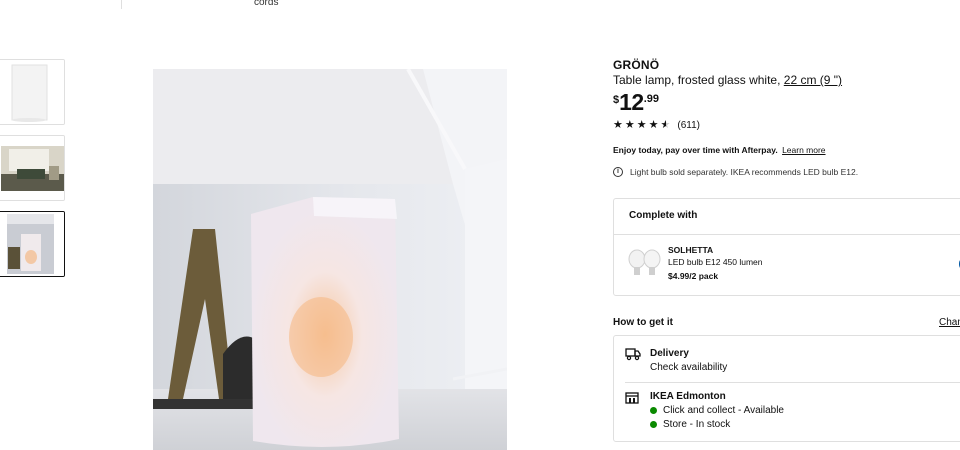  I want to click on truck-icon, so click(633, 354).